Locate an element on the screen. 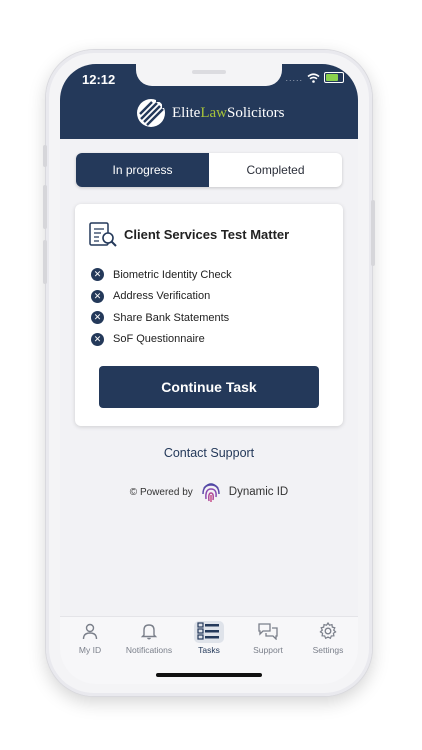  power-button is located at coordinates (373, 233).